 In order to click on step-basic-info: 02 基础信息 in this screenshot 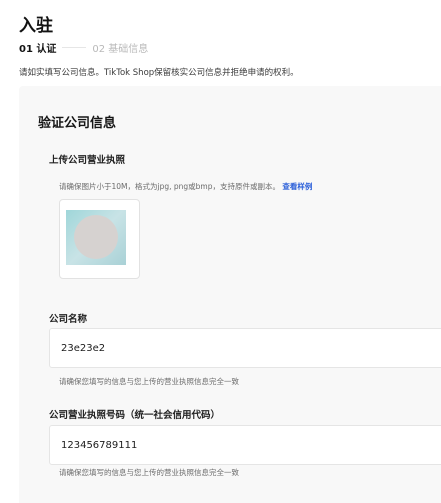, I will do `click(120, 47)`.